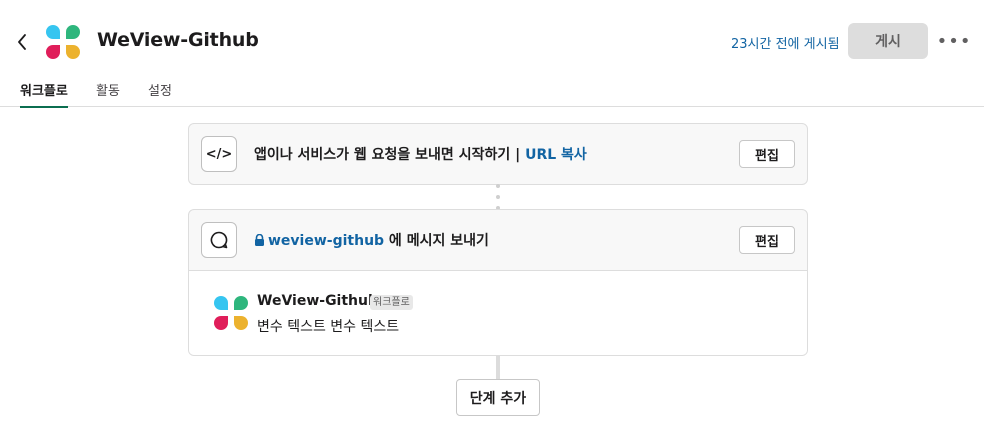  What do you see at coordinates (954, 41) in the screenshot?
I see `more-options-icon: •••` at bounding box center [954, 41].